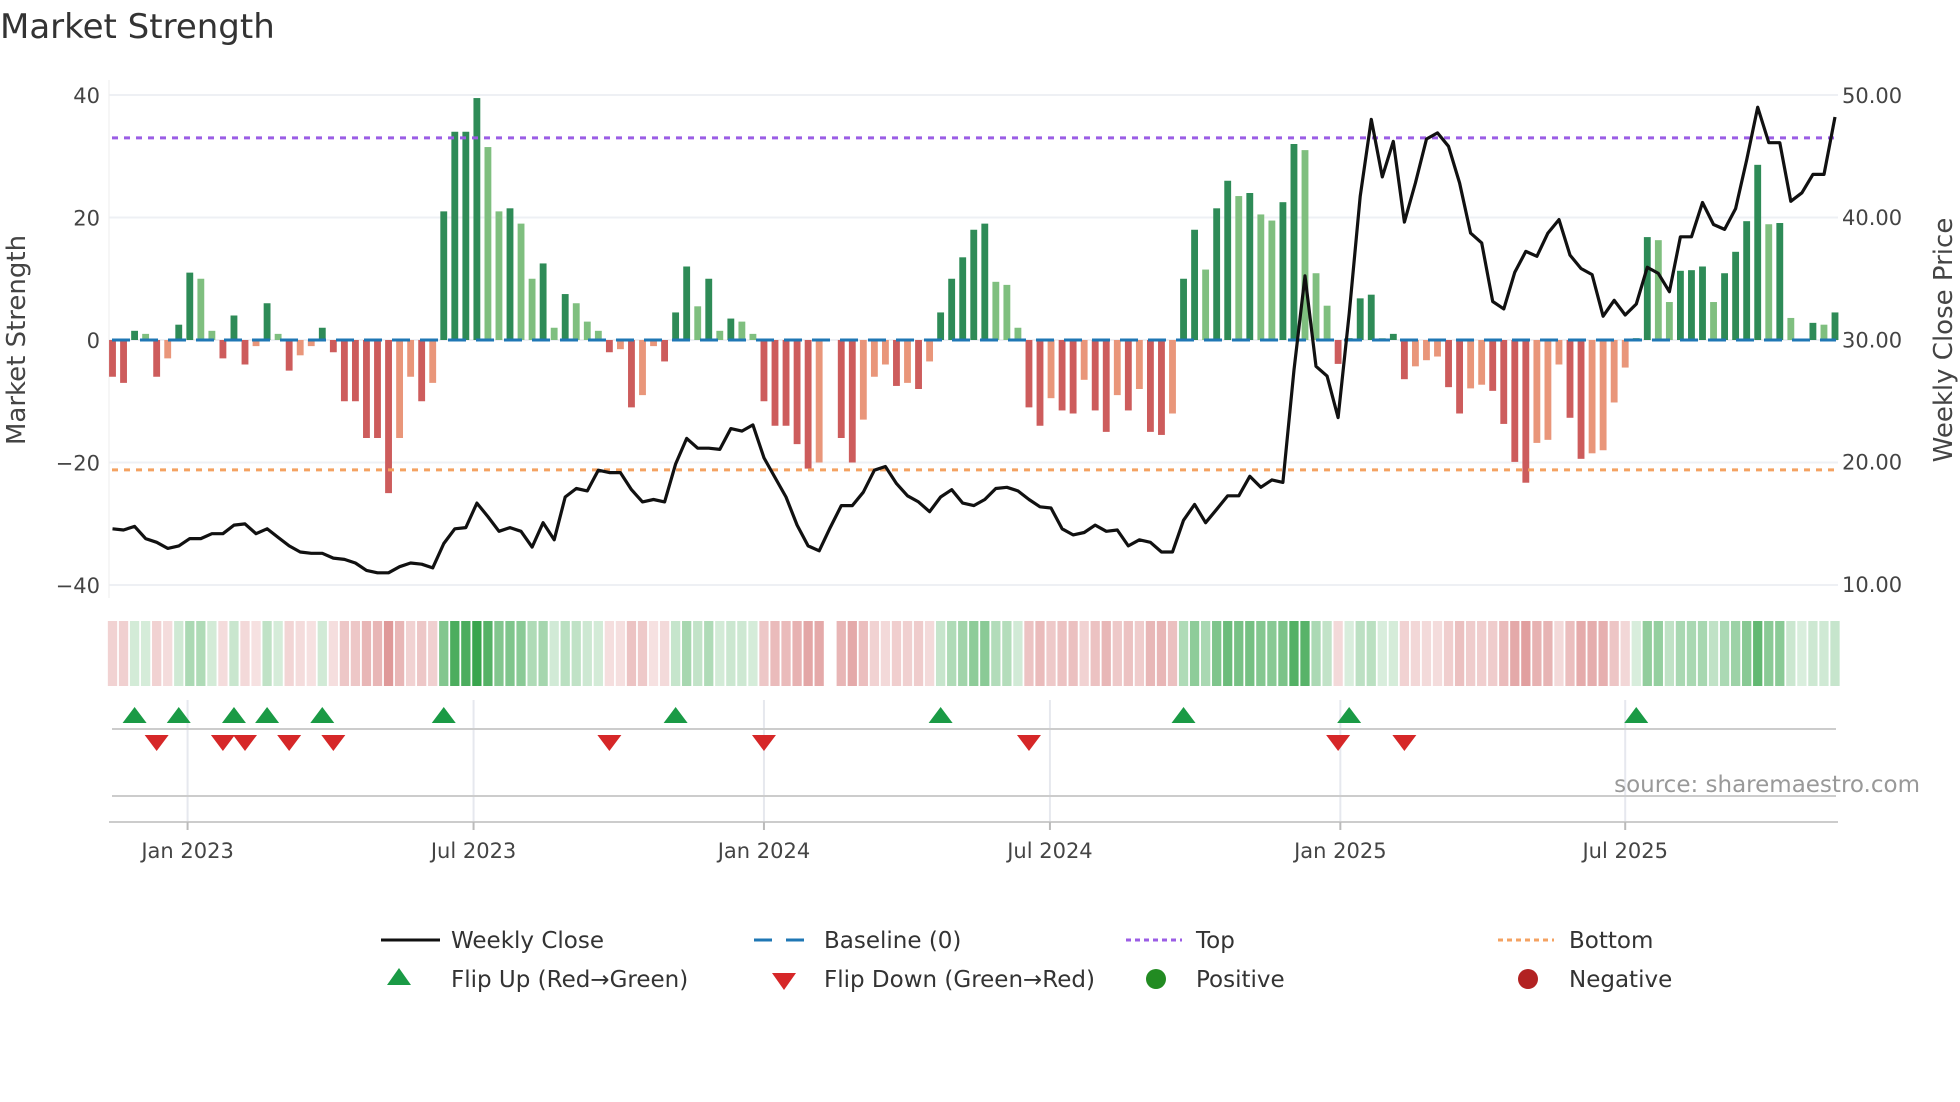  I want to click on legend-label: Positive, so click(1240, 980).